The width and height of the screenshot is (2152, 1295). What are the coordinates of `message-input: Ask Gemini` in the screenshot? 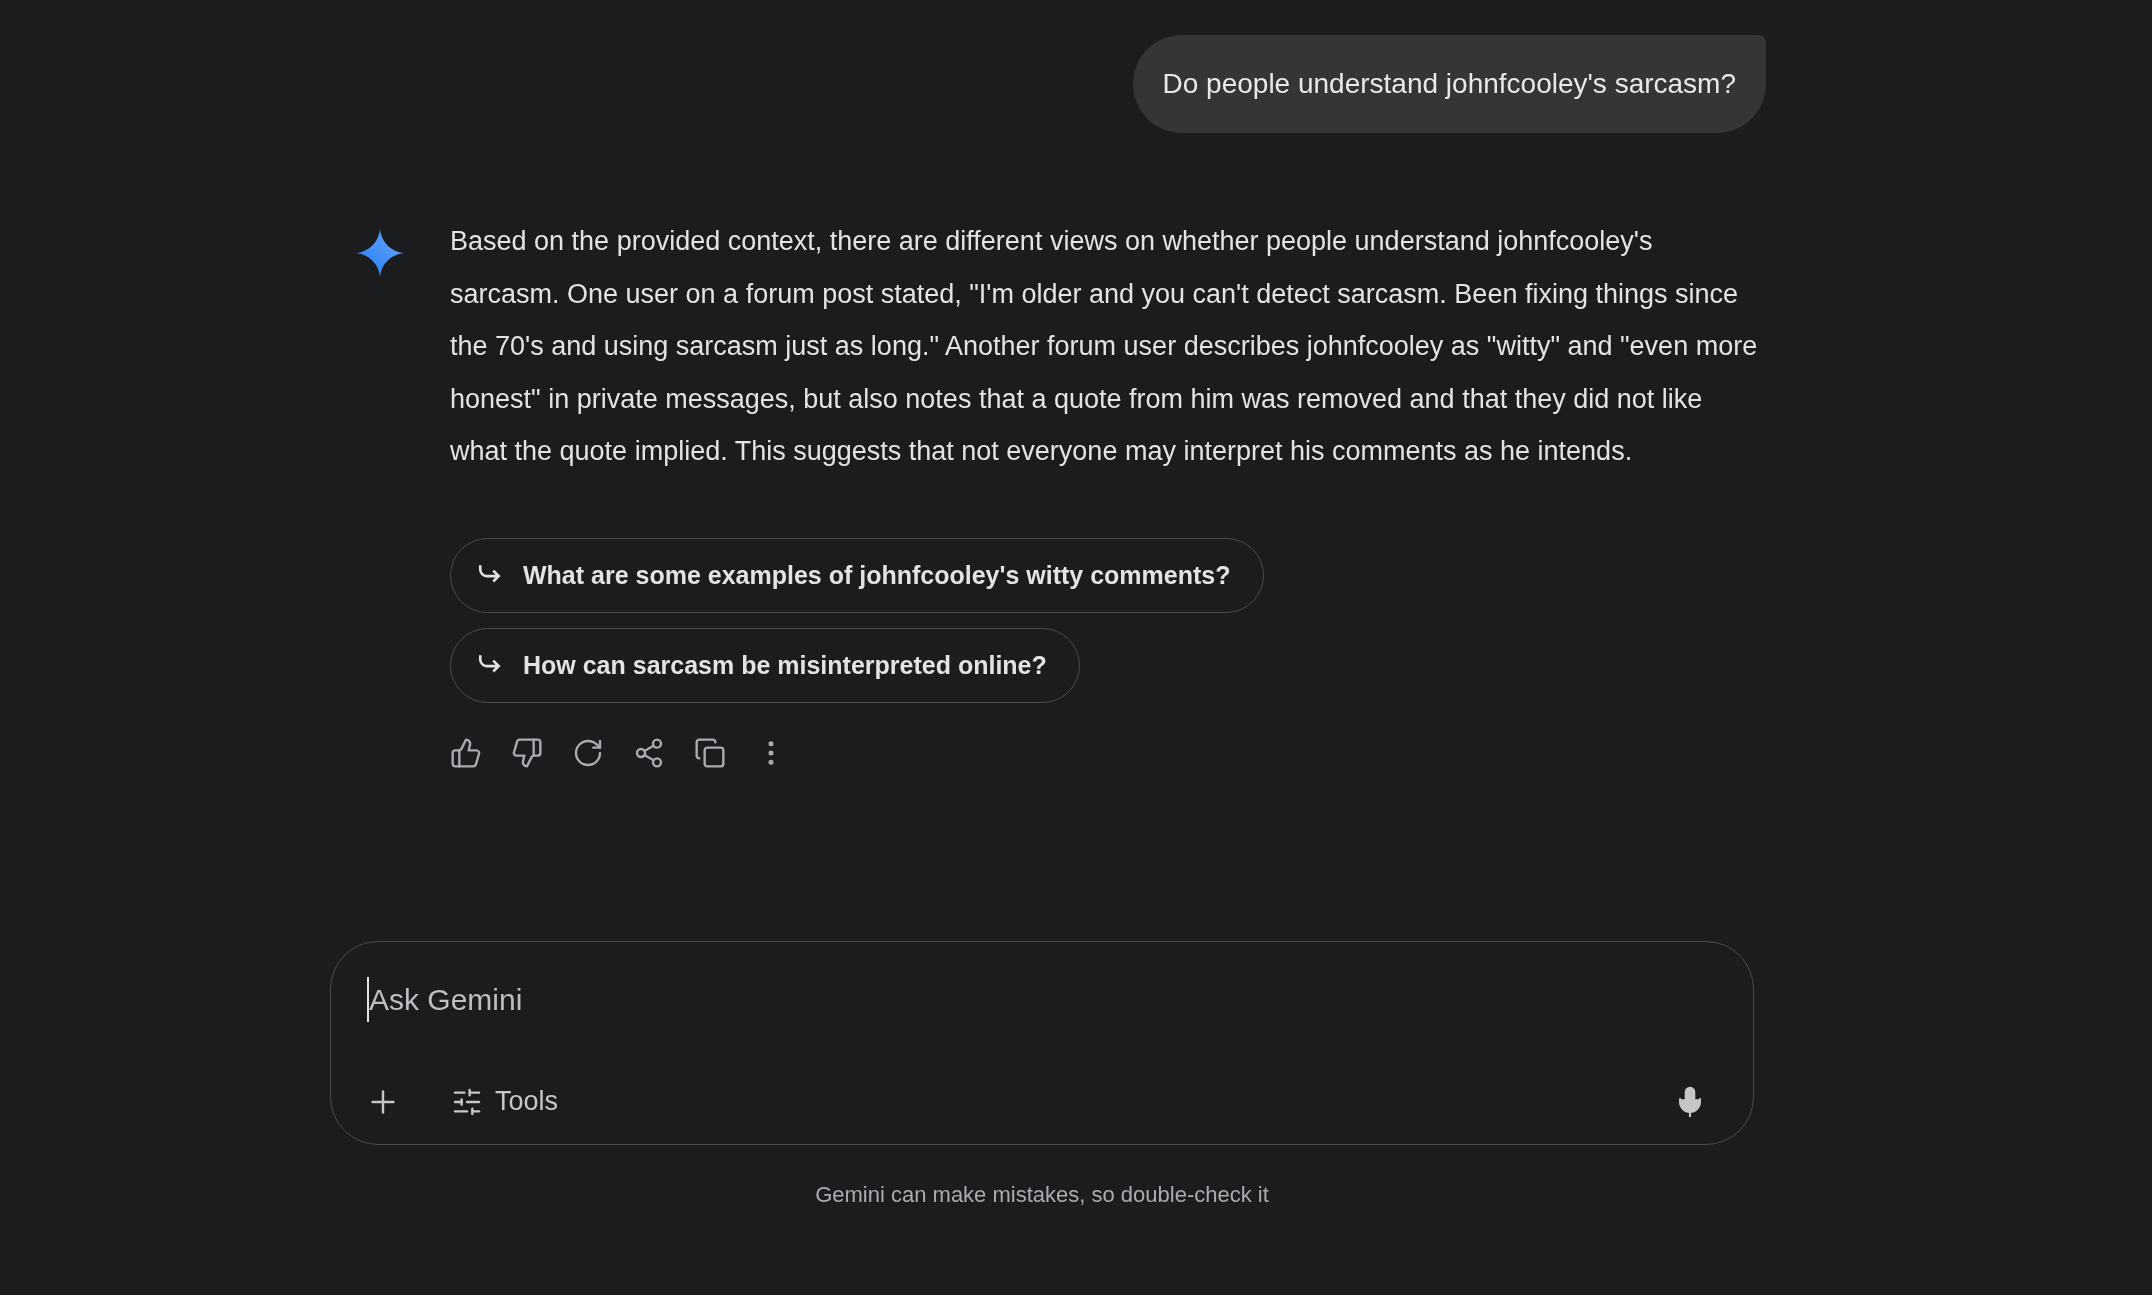 It's located at (767, 999).